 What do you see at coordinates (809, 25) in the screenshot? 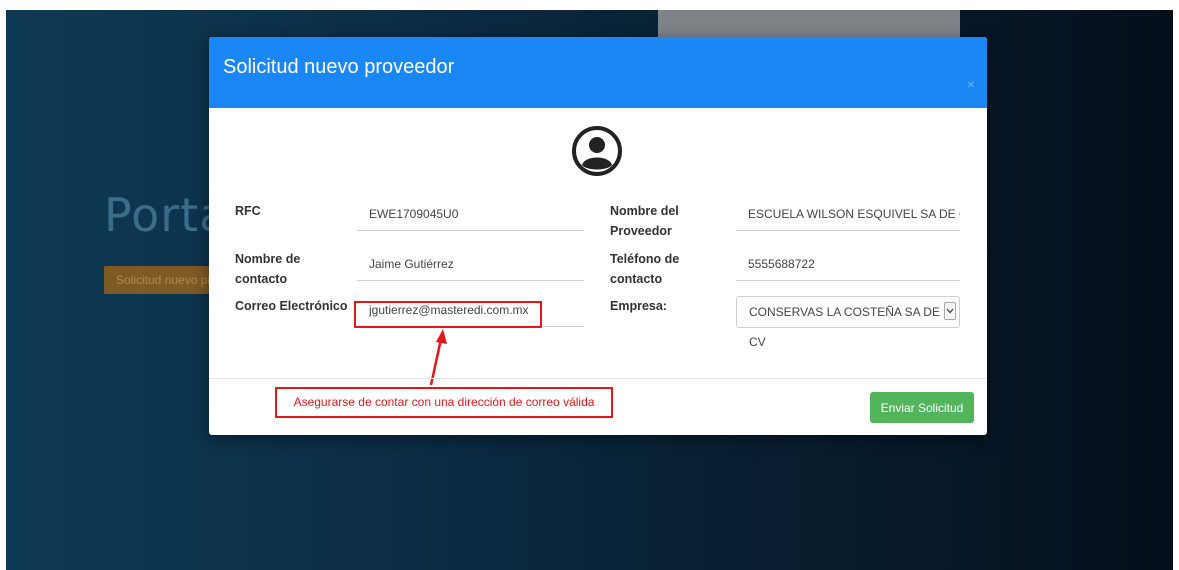
I see `background-panel` at bounding box center [809, 25].